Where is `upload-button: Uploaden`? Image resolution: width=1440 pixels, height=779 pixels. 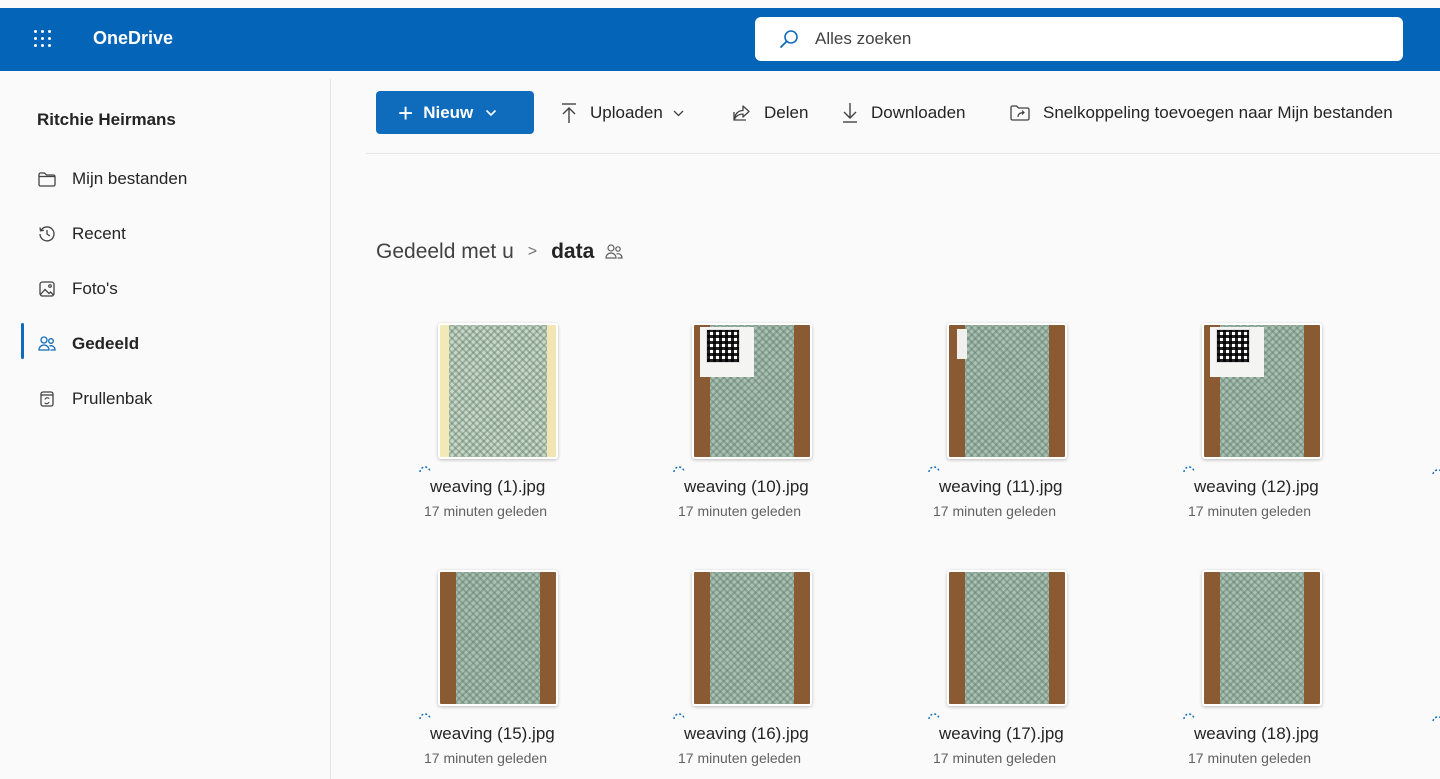
upload-button: Uploaden is located at coordinates (622, 113).